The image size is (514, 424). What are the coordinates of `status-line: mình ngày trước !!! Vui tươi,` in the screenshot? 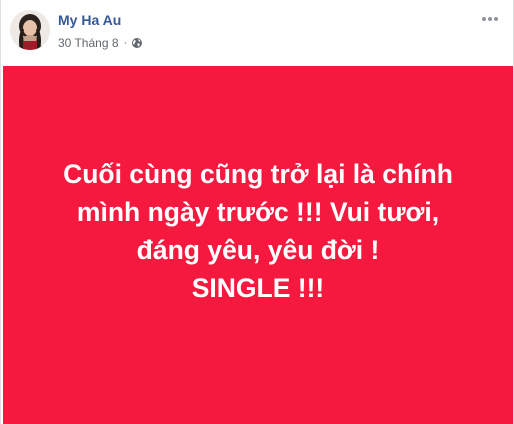 It's located at (258, 212).